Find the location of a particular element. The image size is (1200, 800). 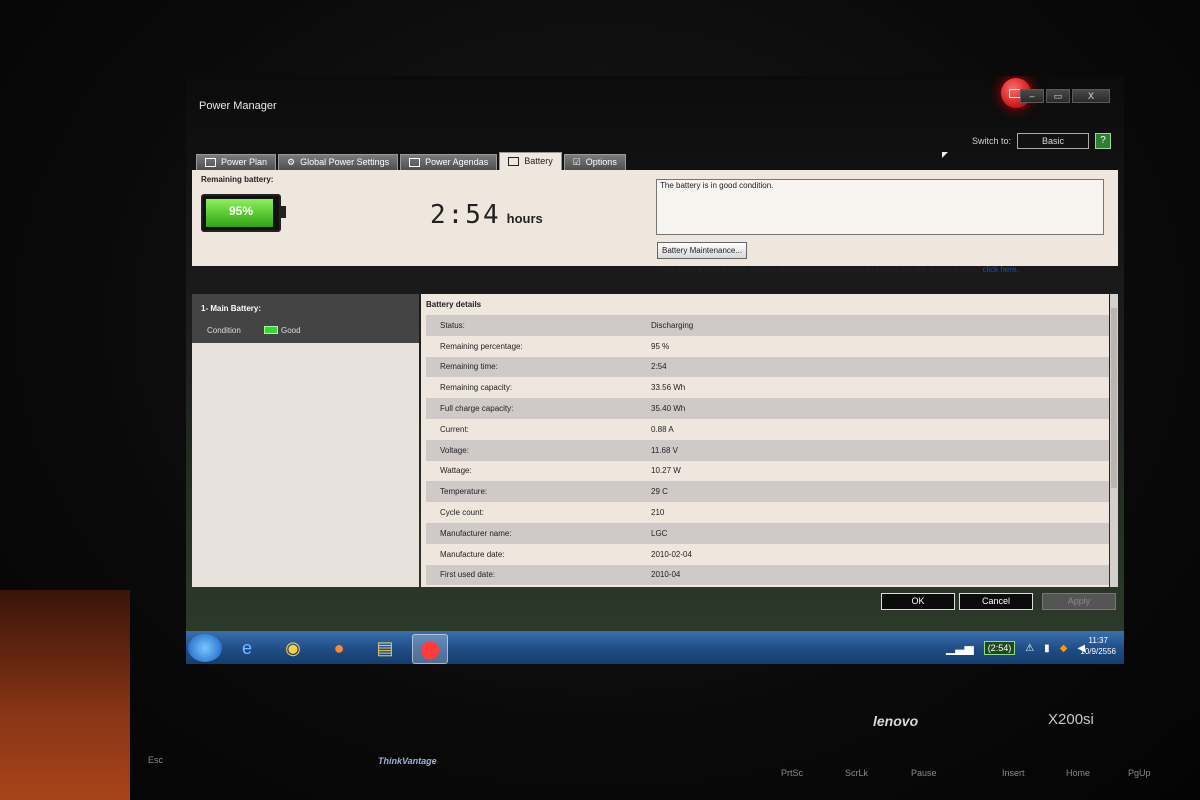

scrollbar-thumb is located at coordinates (1114, 398).